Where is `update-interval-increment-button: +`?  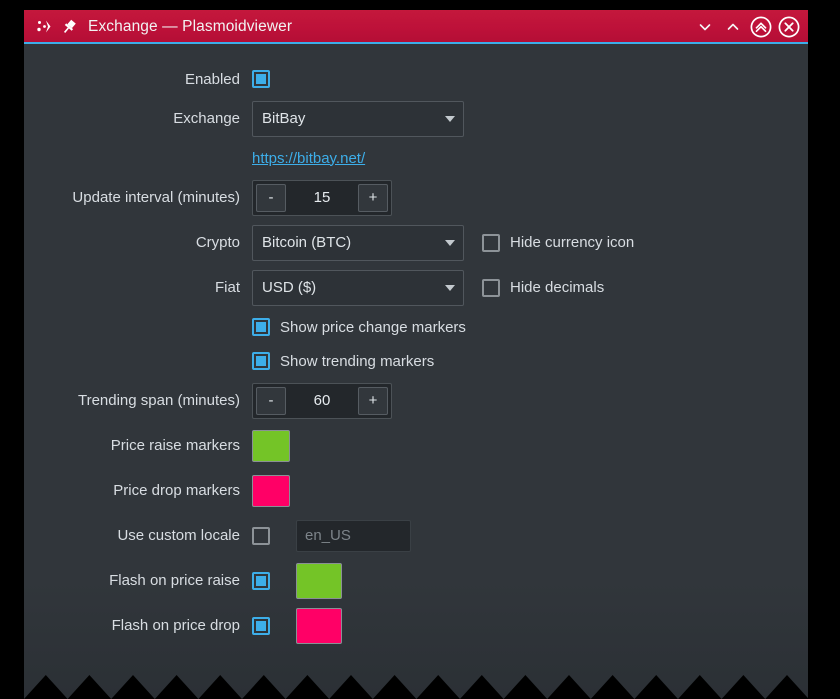
update-interval-increment-button: + is located at coordinates (373, 197).